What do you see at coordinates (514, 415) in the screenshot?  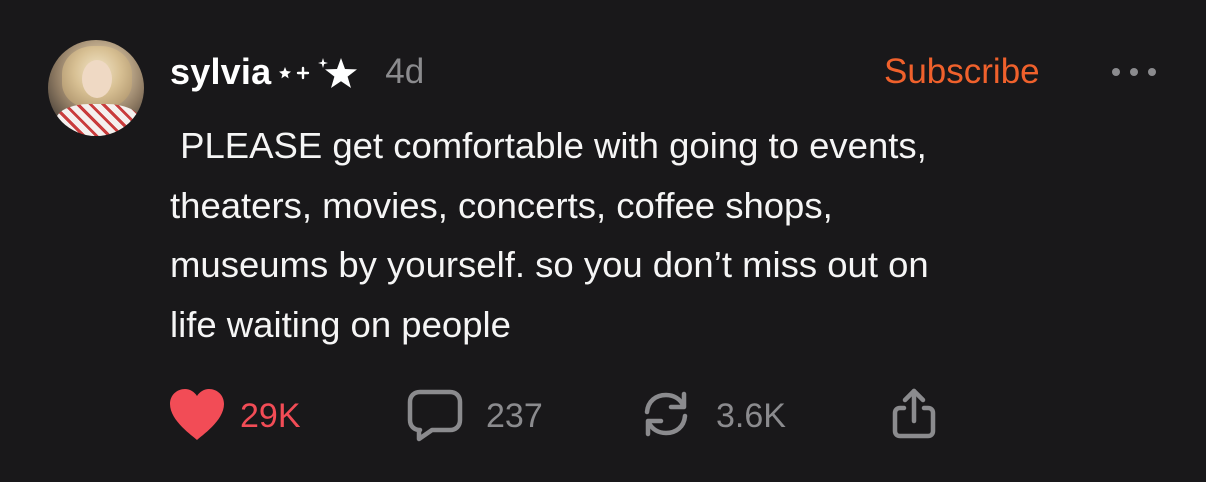 I see `comment-count: 237` at bounding box center [514, 415].